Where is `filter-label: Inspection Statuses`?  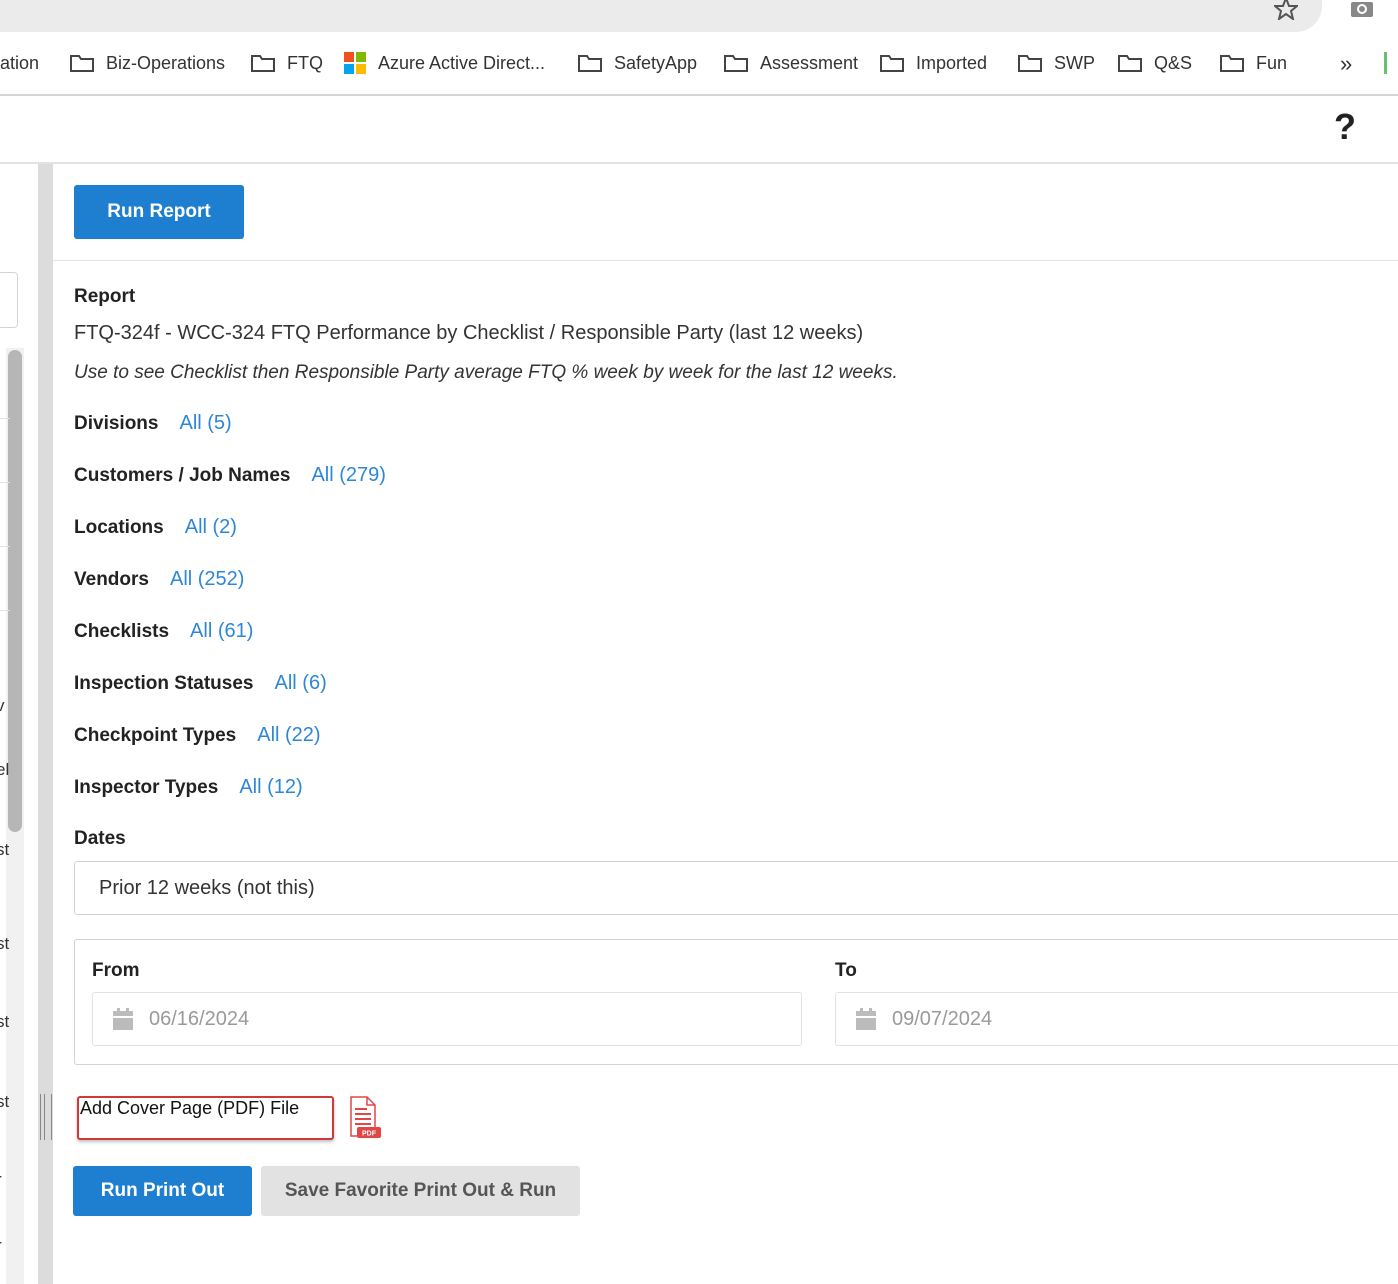
filter-label: Inspection Statuses is located at coordinates (164, 683).